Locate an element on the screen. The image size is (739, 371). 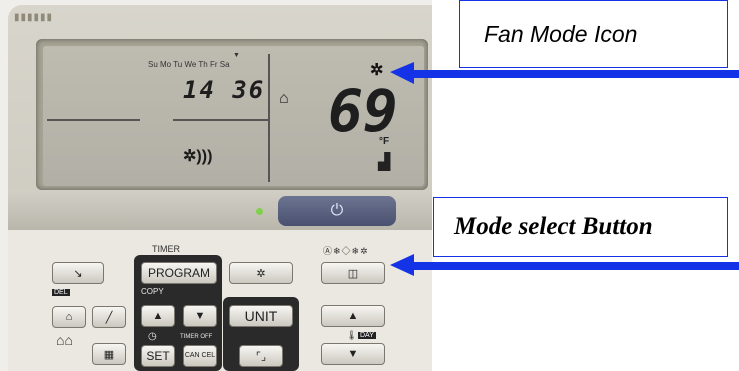
program-button: PROGRAM is located at coordinates (179, 273).